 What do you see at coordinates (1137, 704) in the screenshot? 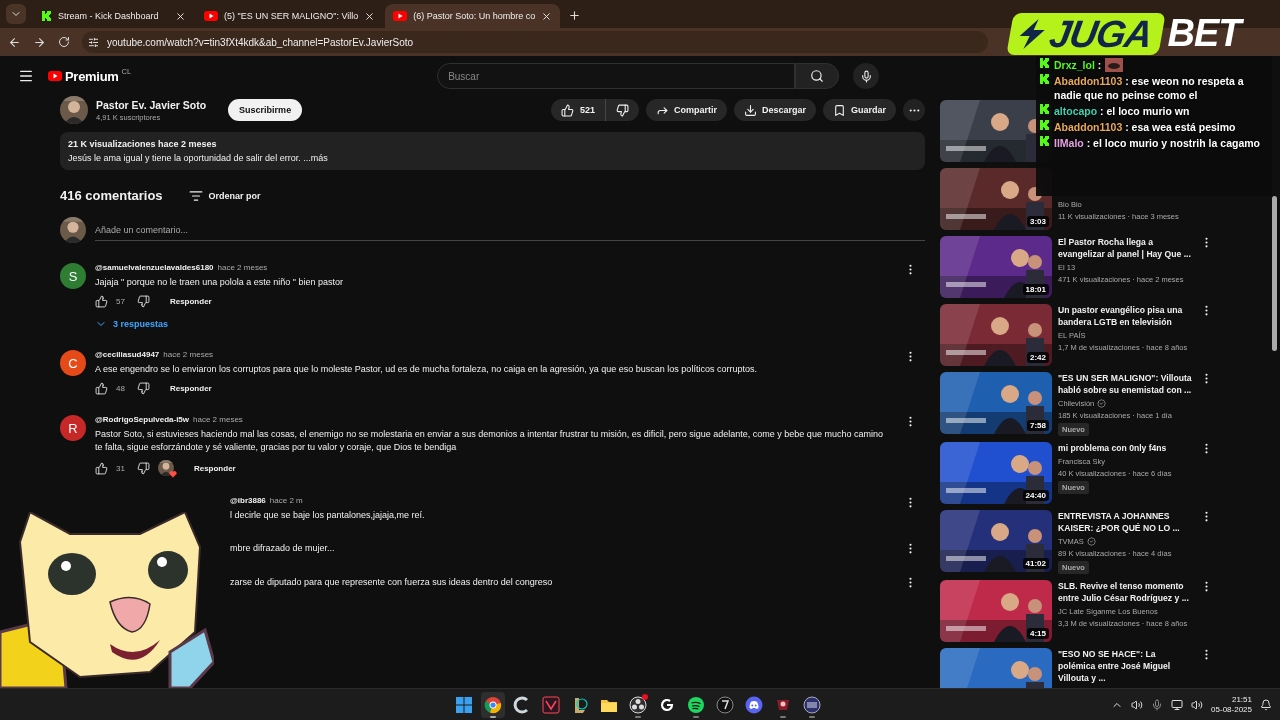
I see `speaker-icon` at bounding box center [1137, 704].